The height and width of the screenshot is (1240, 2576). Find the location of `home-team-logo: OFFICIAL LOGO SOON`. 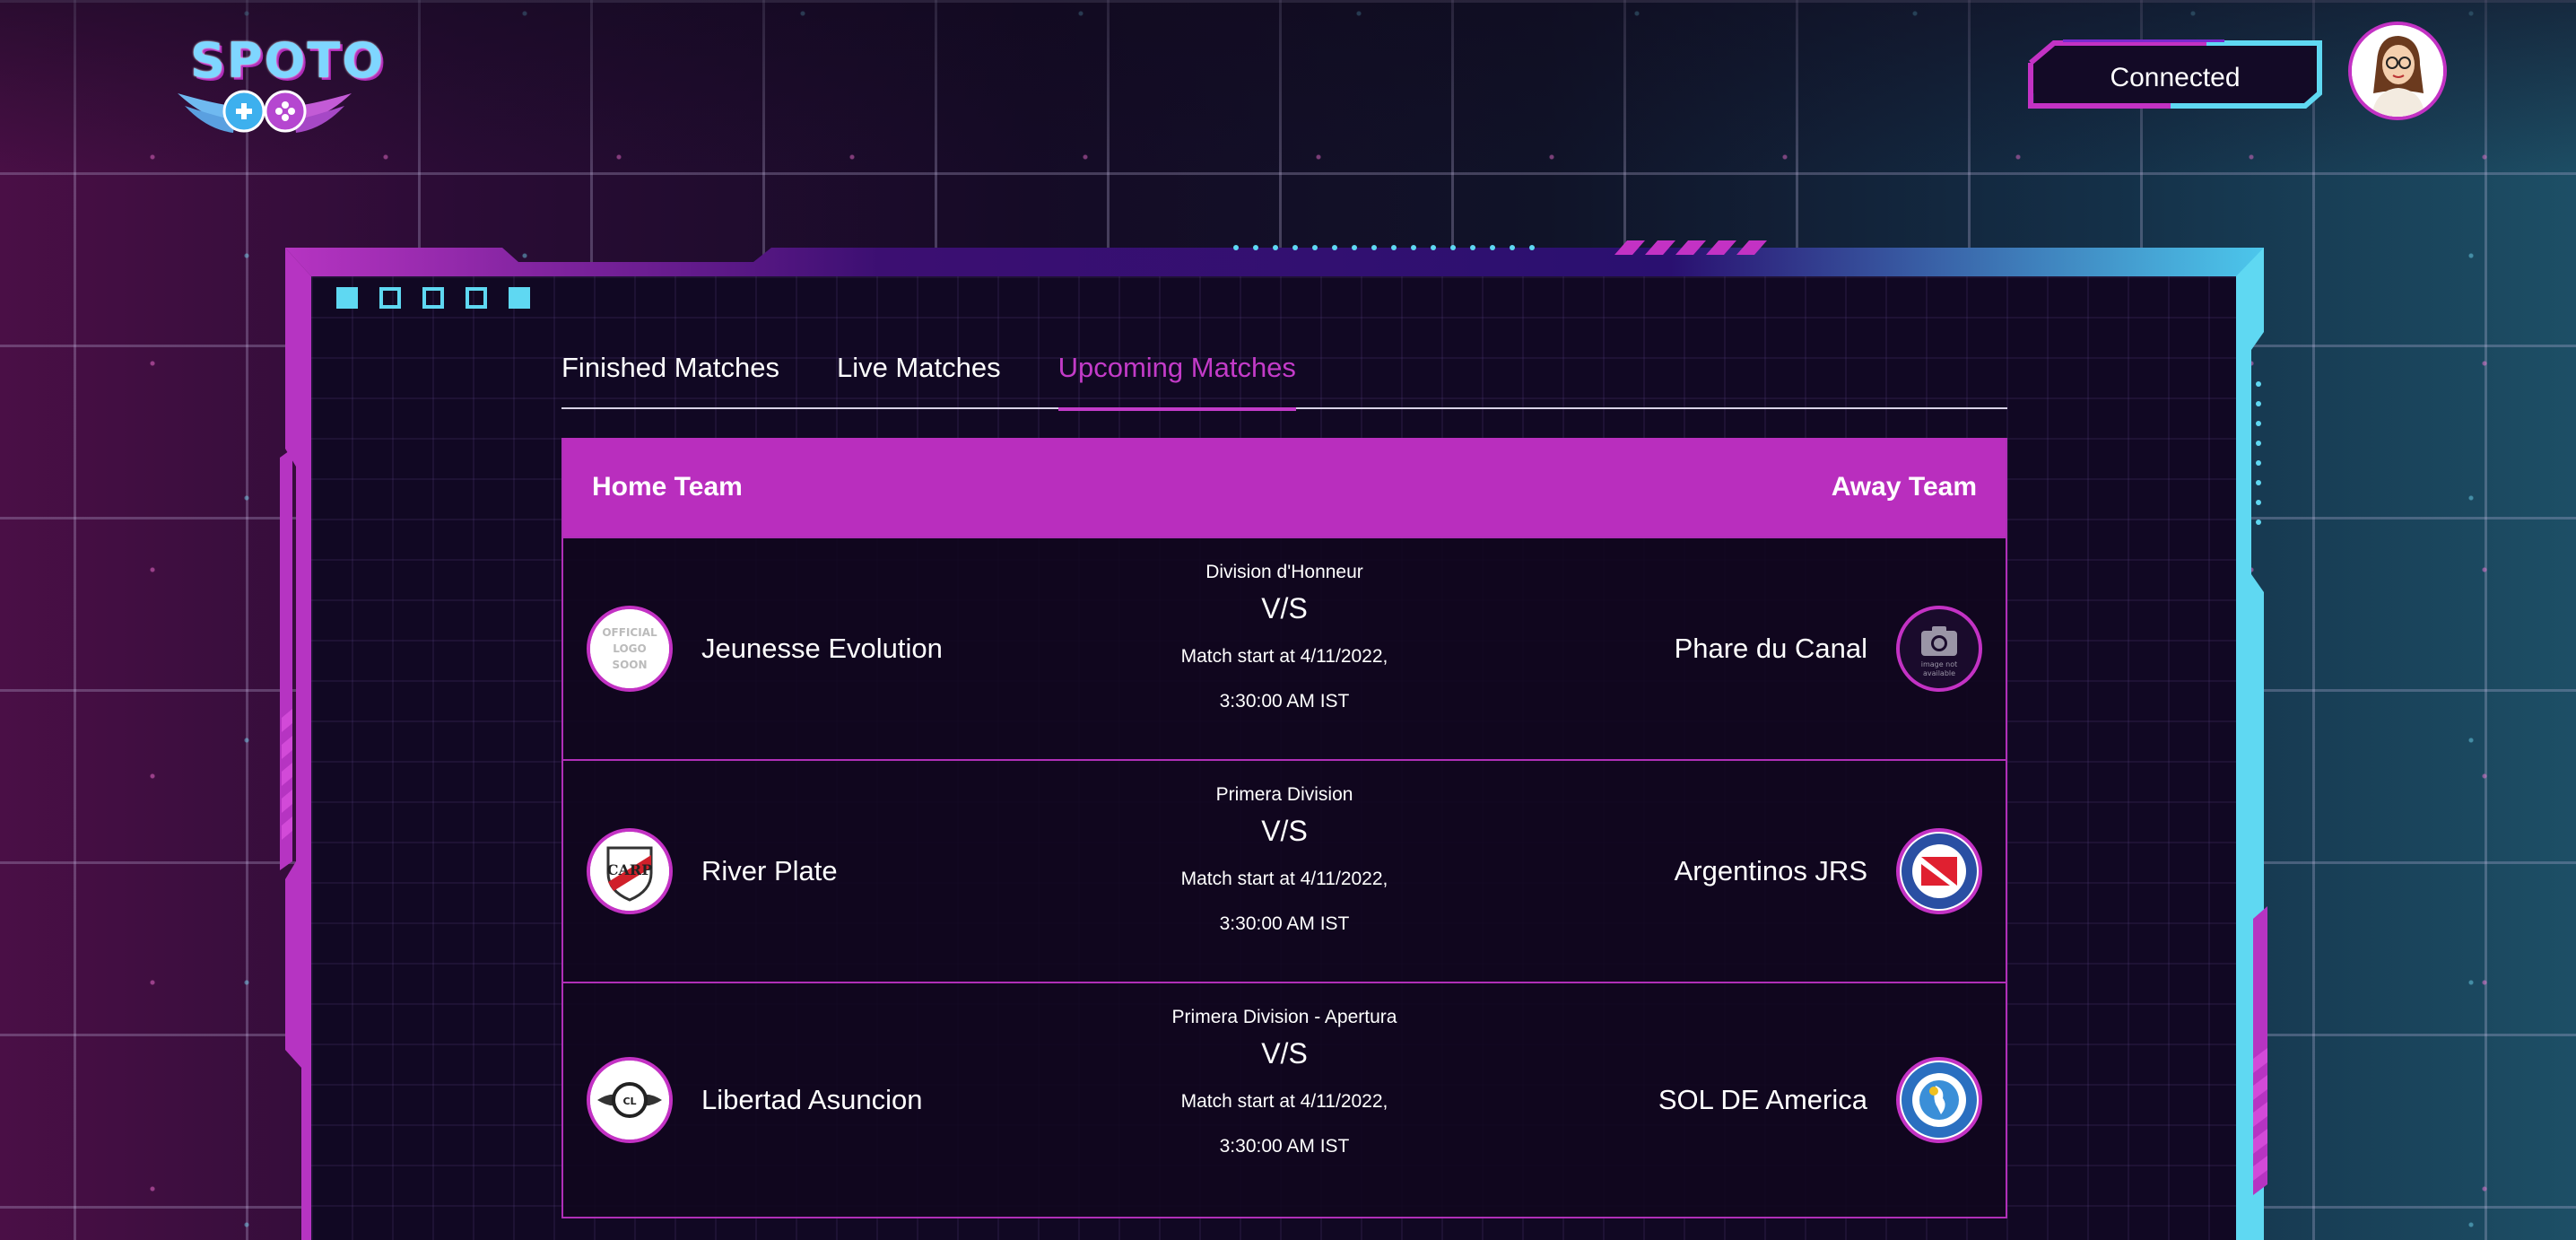

home-team-logo: OFFICIAL LOGO SOON is located at coordinates (630, 649).